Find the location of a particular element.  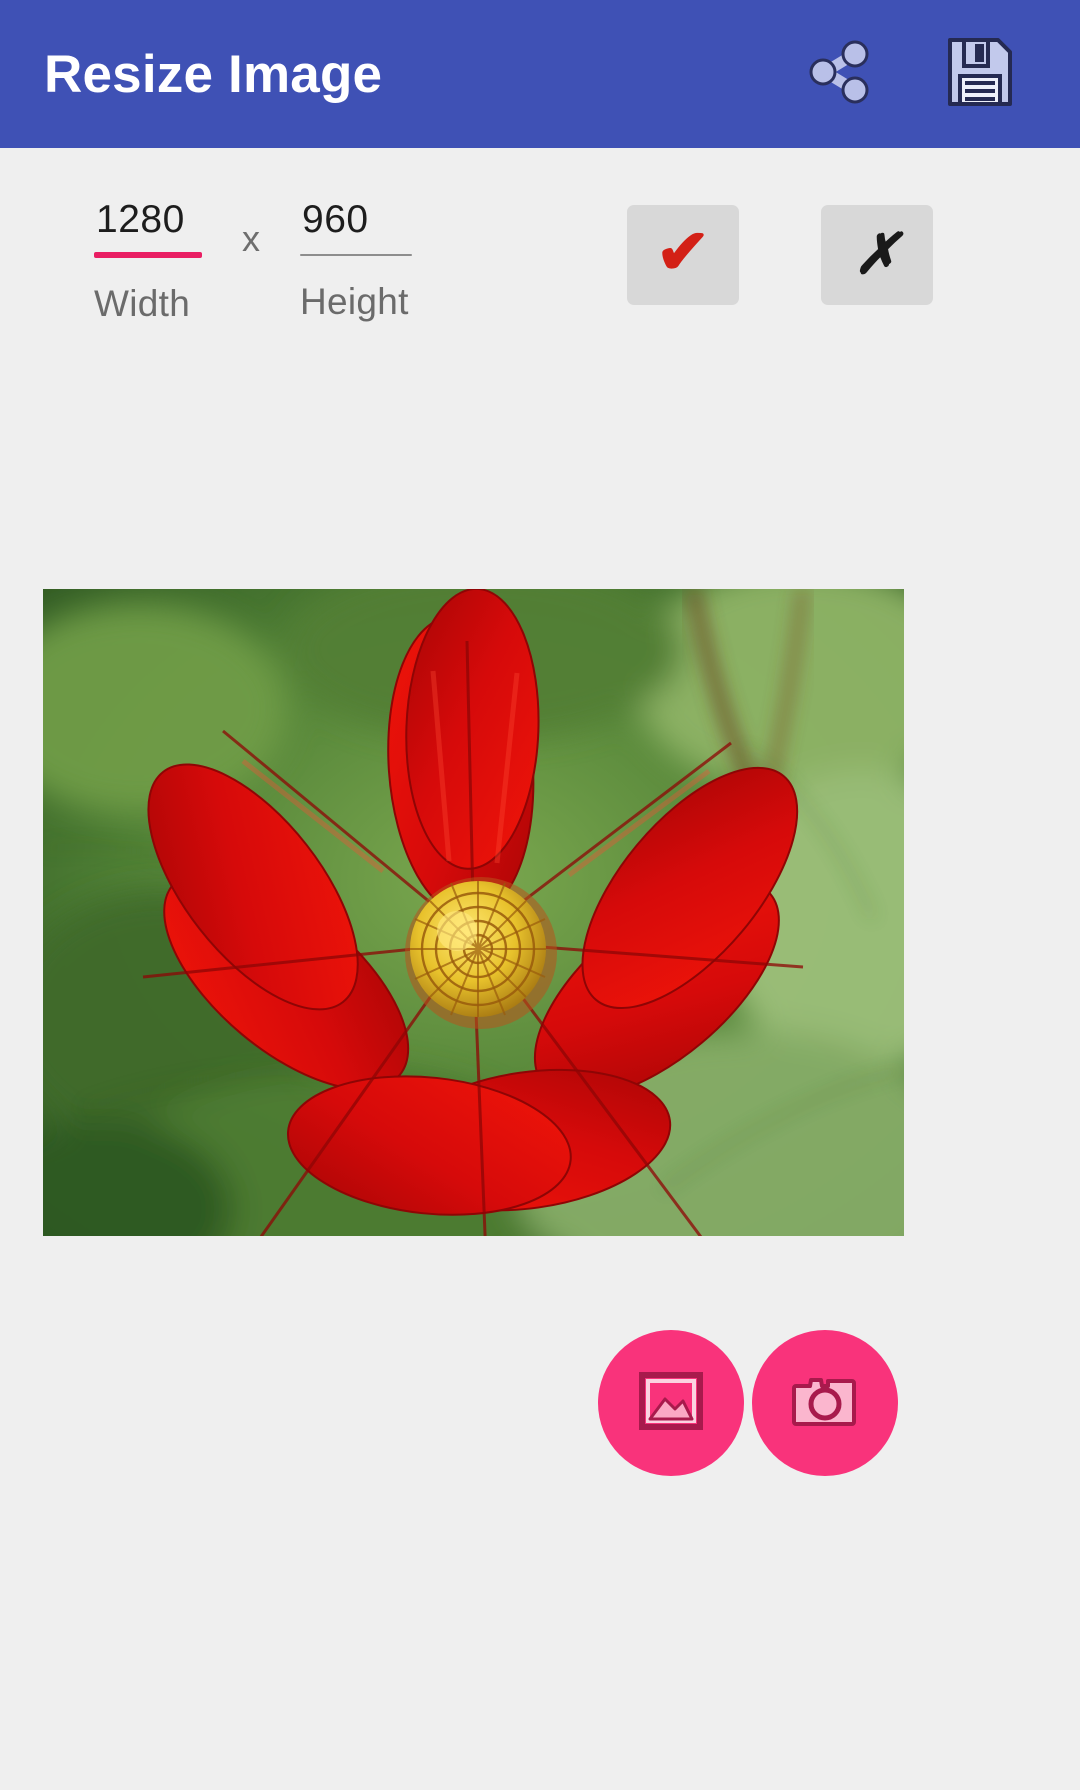

share-icon is located at coordinates (838, 74).